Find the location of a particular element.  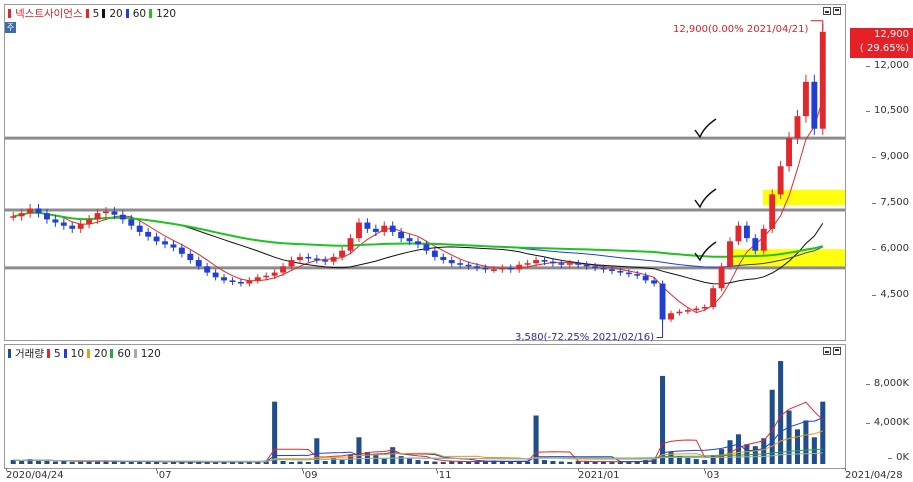

current-change: ( 29.65%) is located at coordinates (884, 48).